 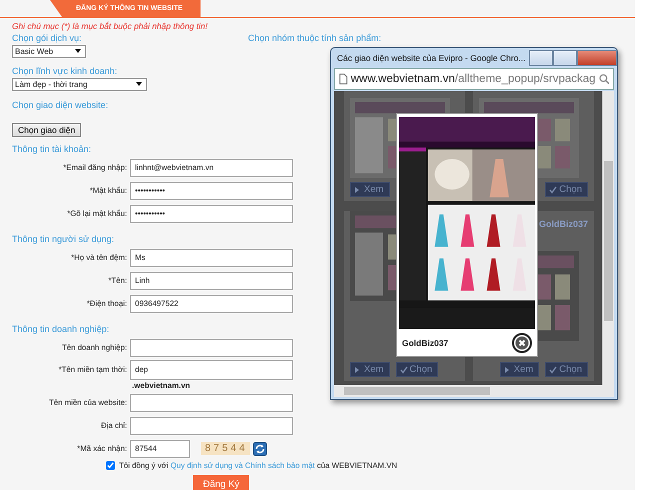 What do you see at coordinates (468, 391) in the screenshot?
I see `horizontal-scrollbar` at bounding box center [468, 391].